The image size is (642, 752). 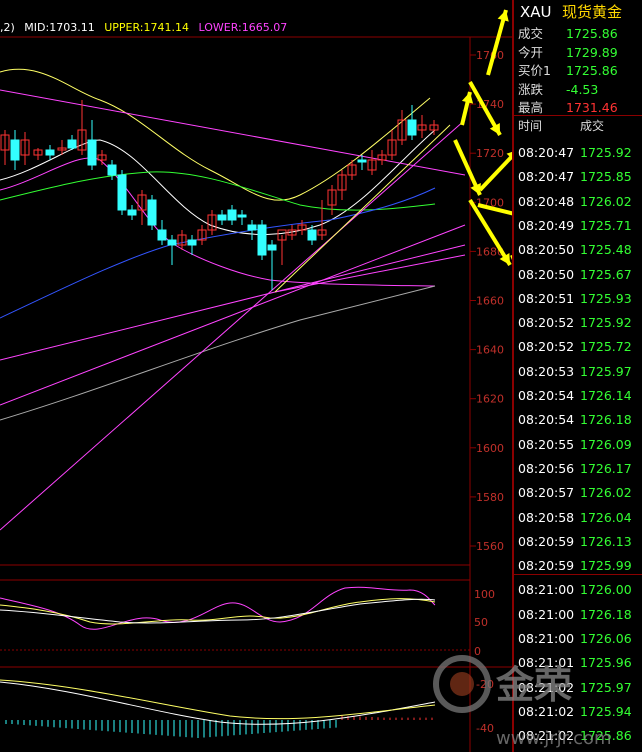 I want to click on tick-time: 08:20:58, so click(x=546, y=517).